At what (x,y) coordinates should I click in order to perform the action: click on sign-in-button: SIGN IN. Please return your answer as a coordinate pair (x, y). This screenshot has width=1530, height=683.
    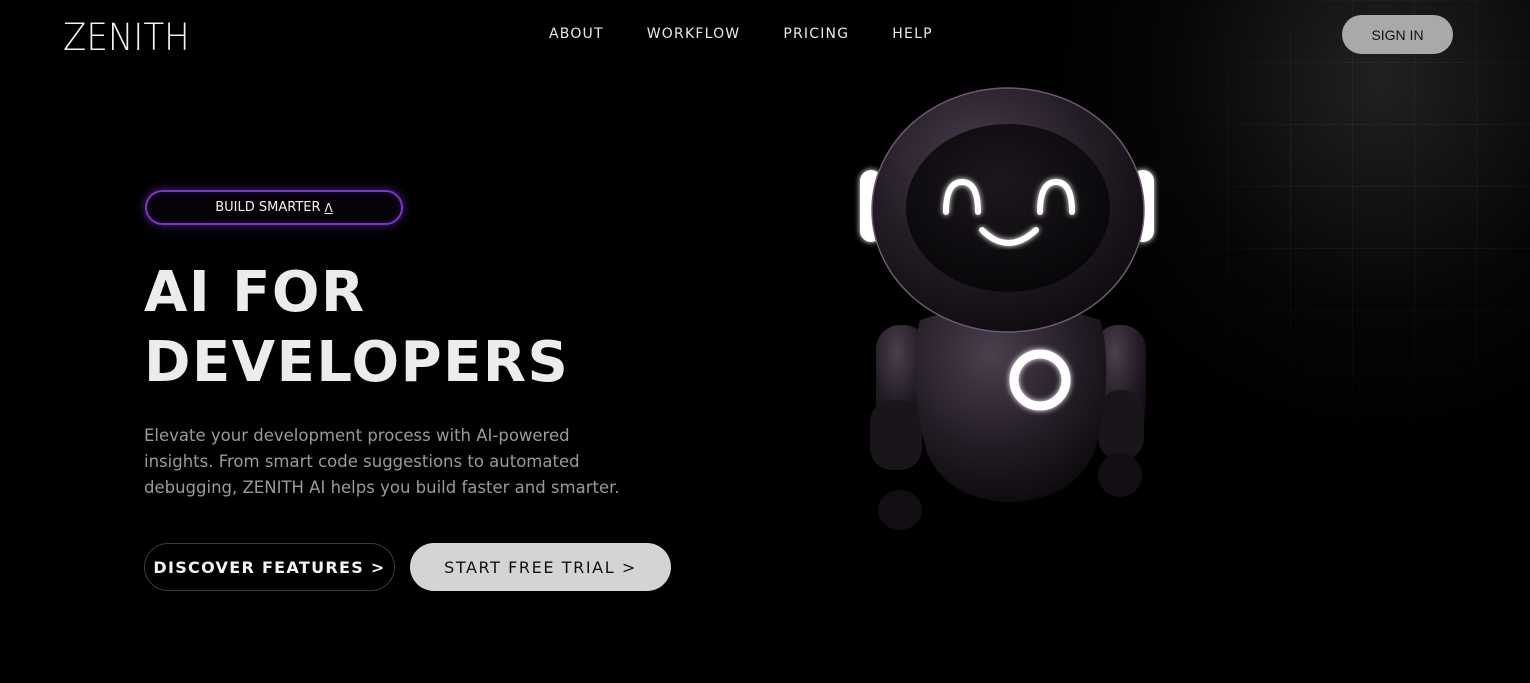
    Looking at the image, I should click on (1397, 34).